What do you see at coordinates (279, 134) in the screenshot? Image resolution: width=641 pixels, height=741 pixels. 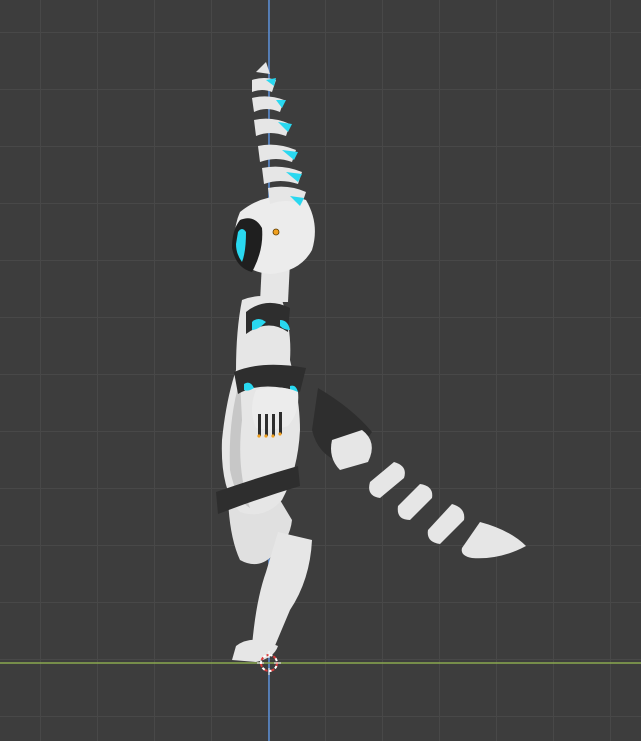 I see `head-crest` at bounding box center [279, 134].